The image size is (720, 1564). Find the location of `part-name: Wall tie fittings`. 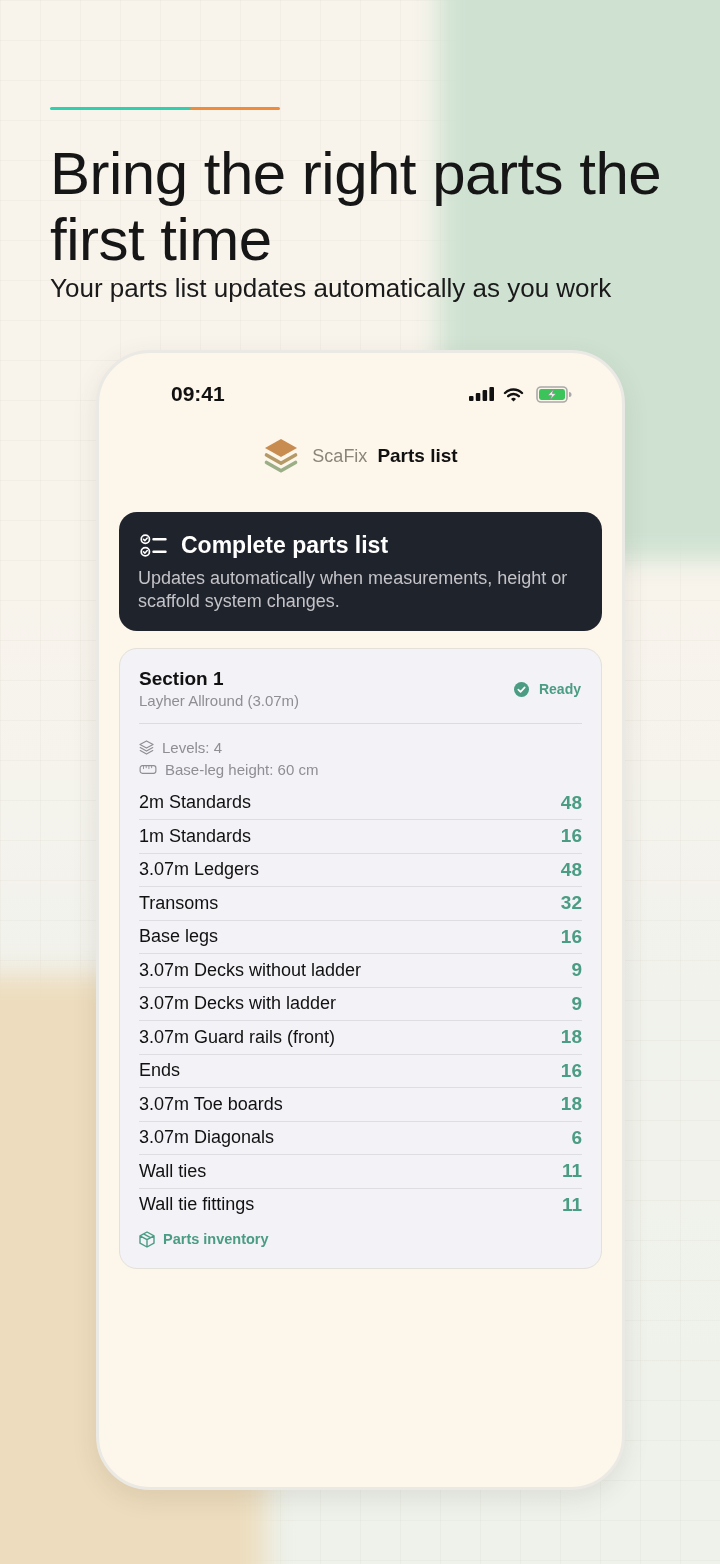

part-name: Wall tie fittings is located at coordinates (197, 1205).